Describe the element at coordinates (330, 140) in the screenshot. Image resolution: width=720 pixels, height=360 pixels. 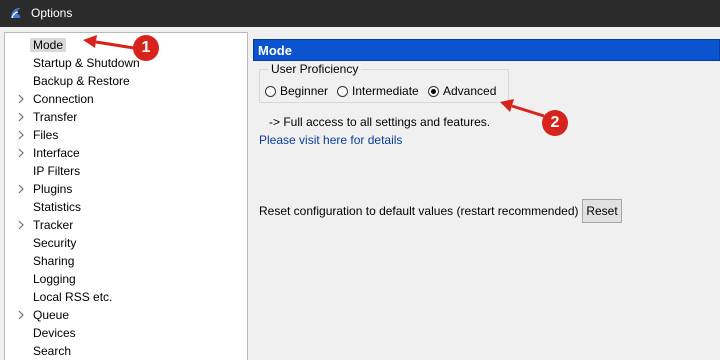
I see `details-link: Please visit here for details` at that location.